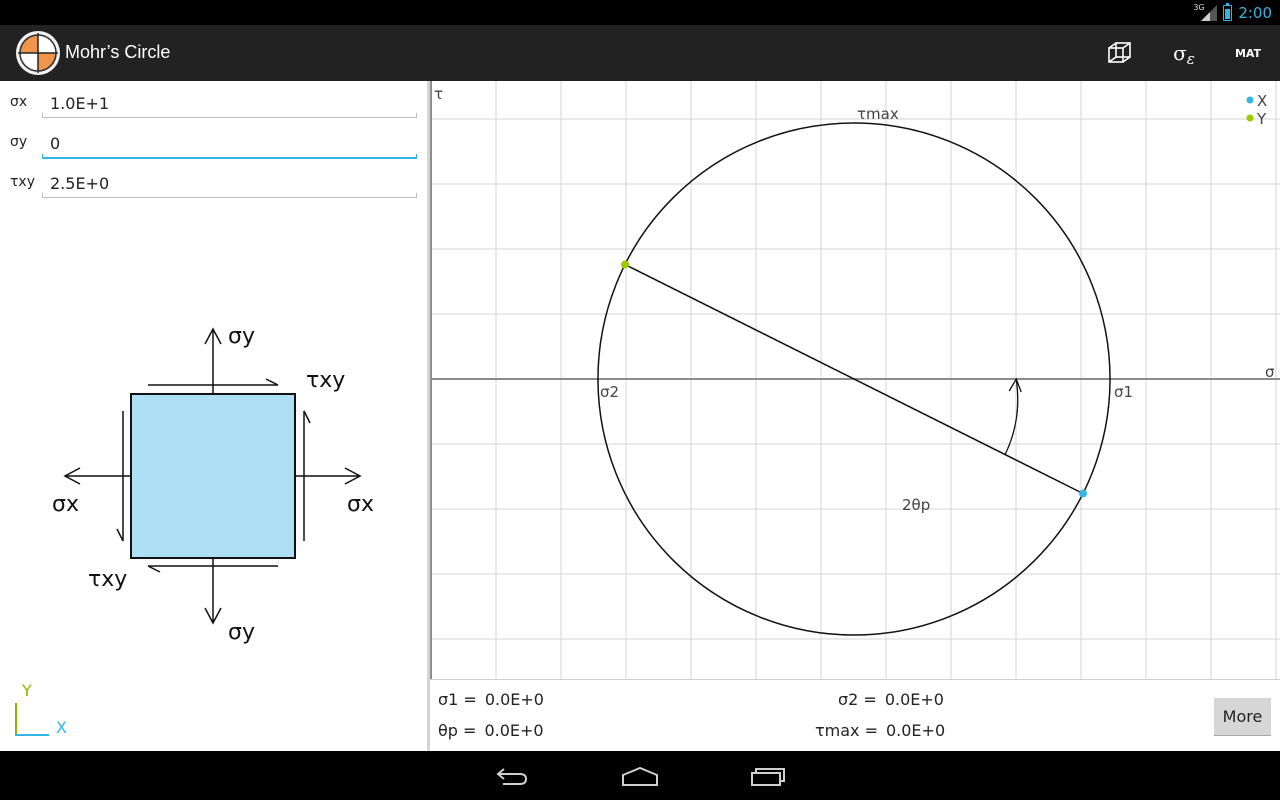  What do you see at coordinates (1270, 372) in the screenshot?
I see `sigma-axis-label: σ` at bounding box center [1270, 372].